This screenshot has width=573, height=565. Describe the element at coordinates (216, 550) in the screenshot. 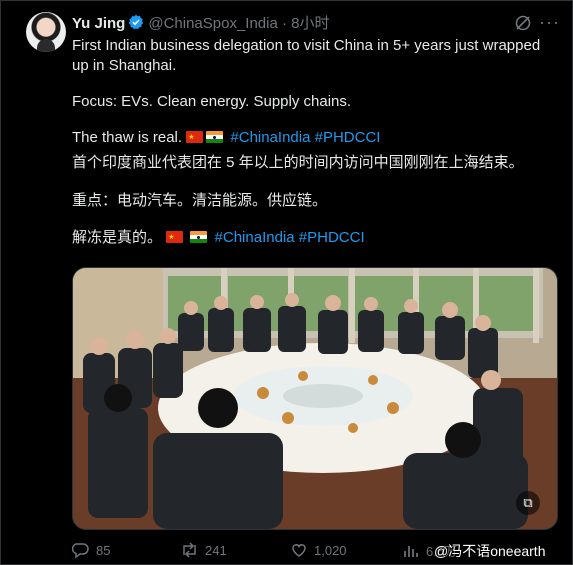

I see `repost-count: 241` at that location.